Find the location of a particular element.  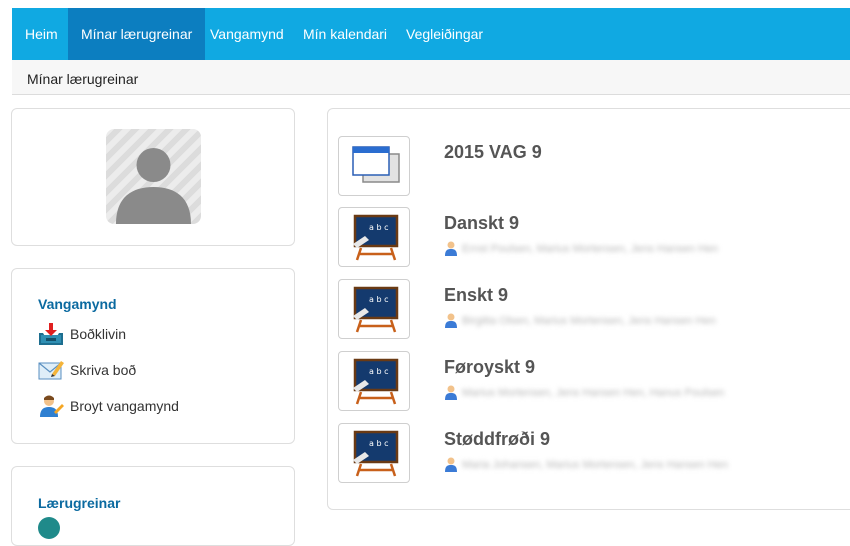

window-icon is located at coordinates (376, 164).